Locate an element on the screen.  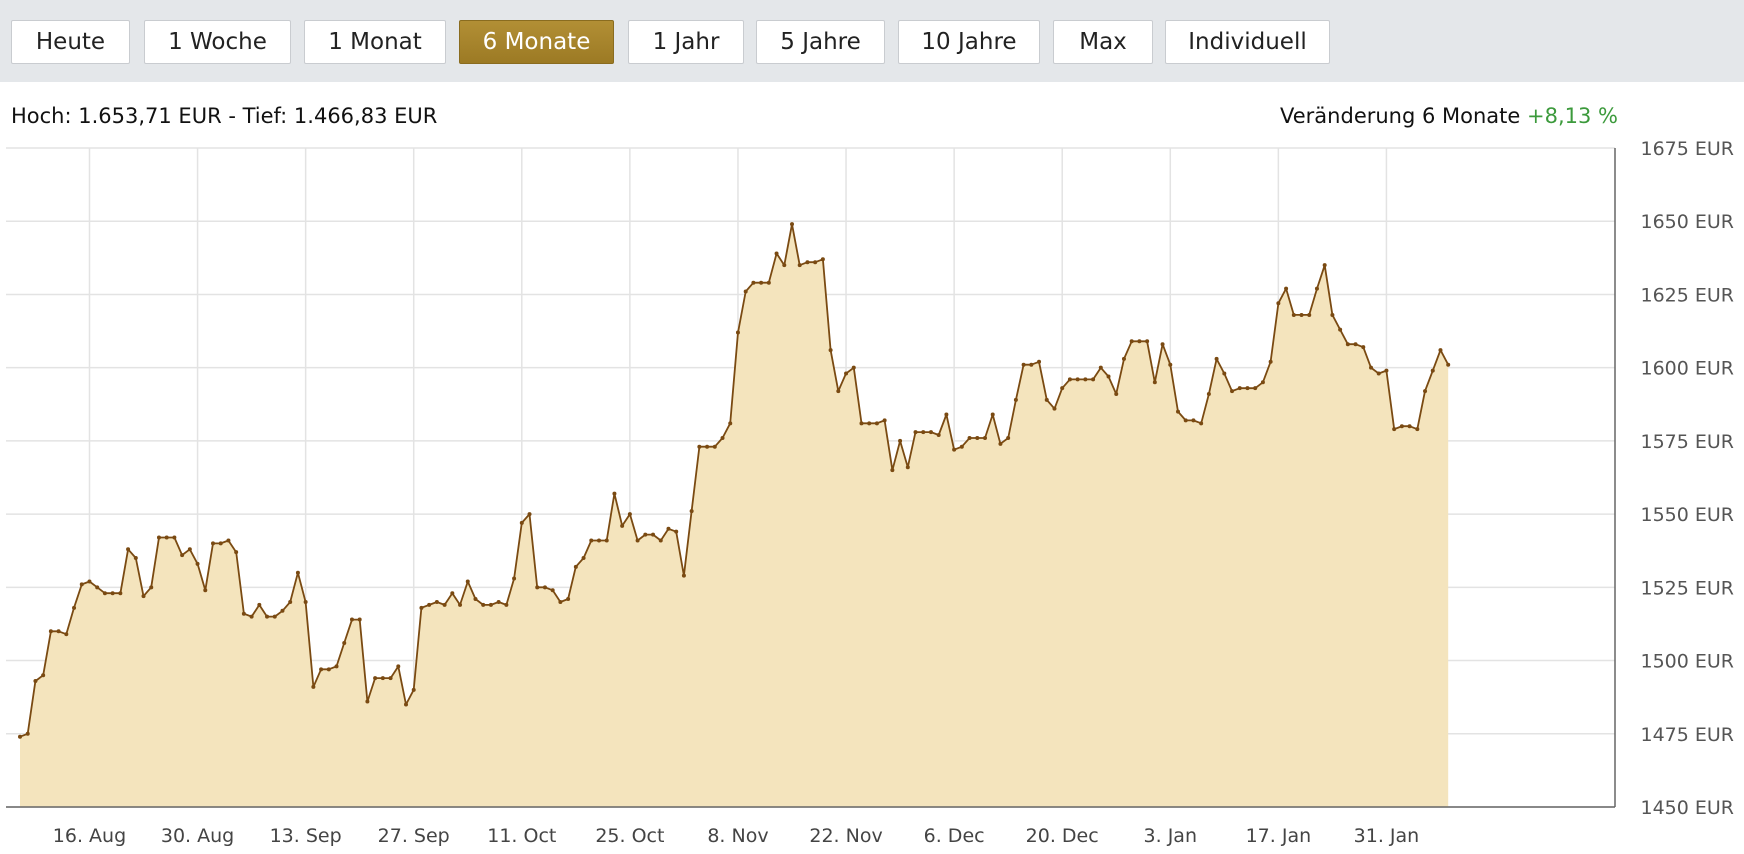
x-tick-label: 16. Aug is located at coordinates (89, 836).